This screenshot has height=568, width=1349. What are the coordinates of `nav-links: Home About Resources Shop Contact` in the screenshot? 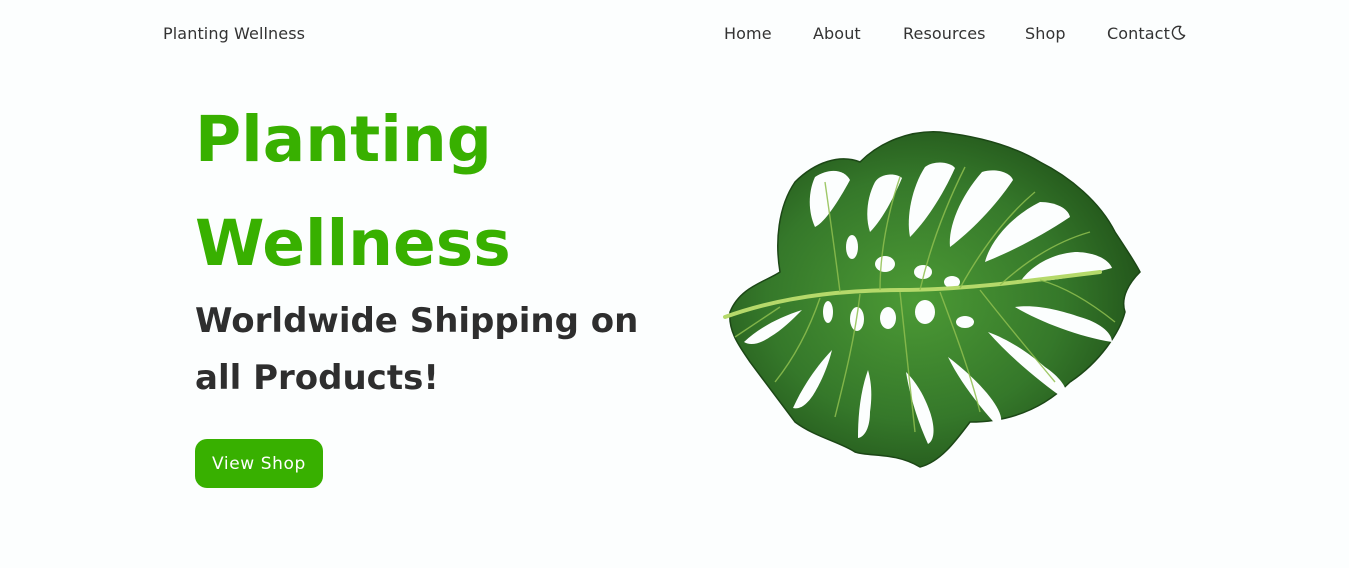 It's located at (674, 36).